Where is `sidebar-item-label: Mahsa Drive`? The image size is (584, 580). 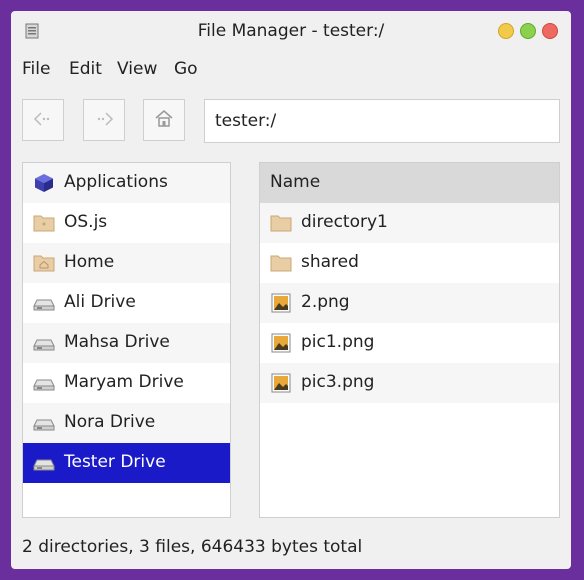 sidebar-item-label: Mahsa Drive is located at coordinates (117, 342).